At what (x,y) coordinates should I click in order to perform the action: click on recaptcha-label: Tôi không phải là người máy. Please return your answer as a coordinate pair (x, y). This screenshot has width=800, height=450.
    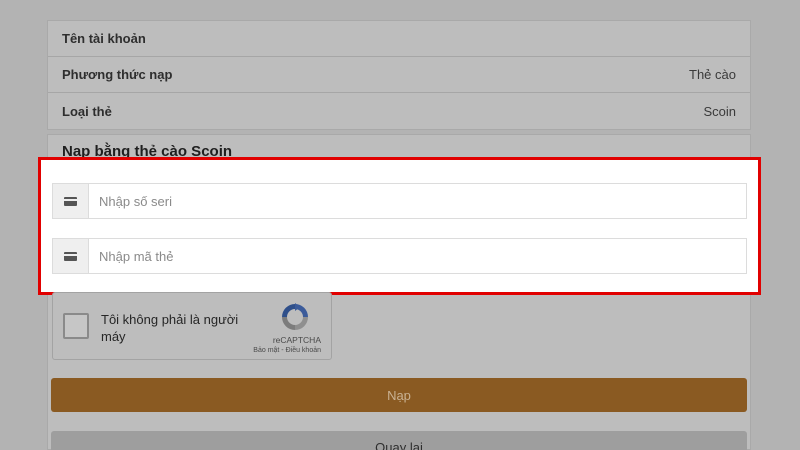
    Looking at the image, I should click on (170, 328).